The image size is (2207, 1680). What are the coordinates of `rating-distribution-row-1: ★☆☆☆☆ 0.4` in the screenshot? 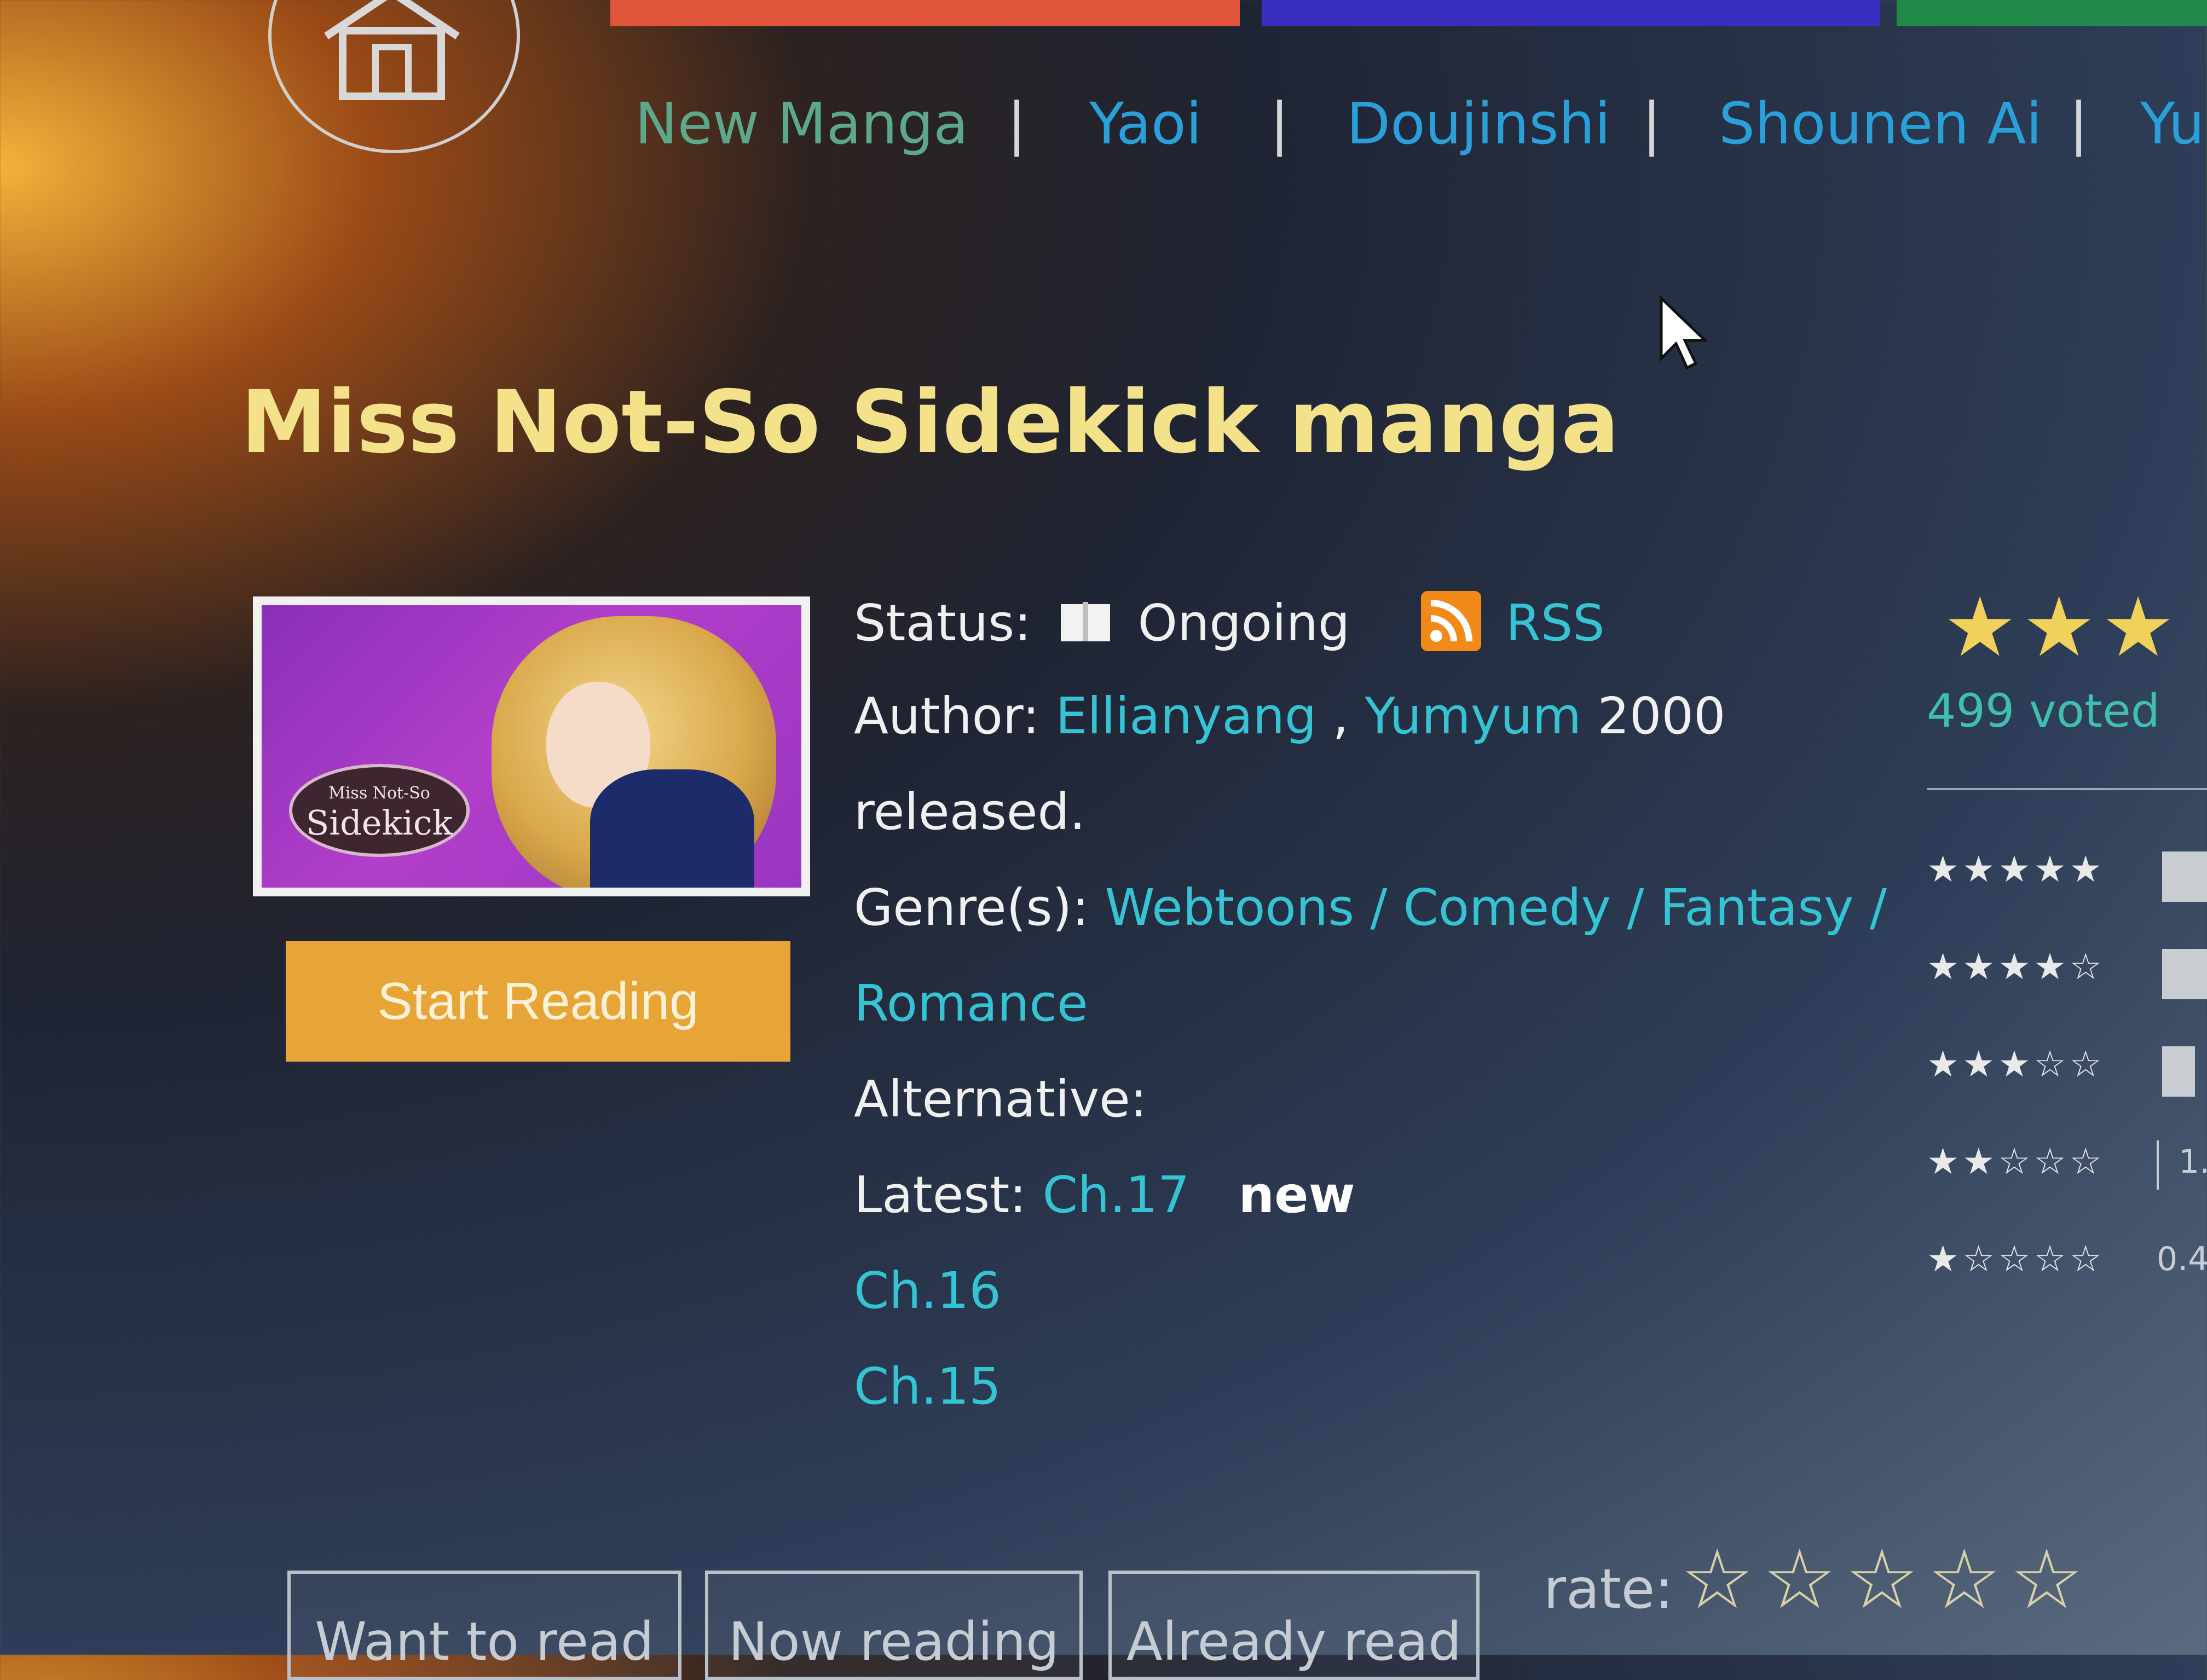 It's located at (2067, 1259).